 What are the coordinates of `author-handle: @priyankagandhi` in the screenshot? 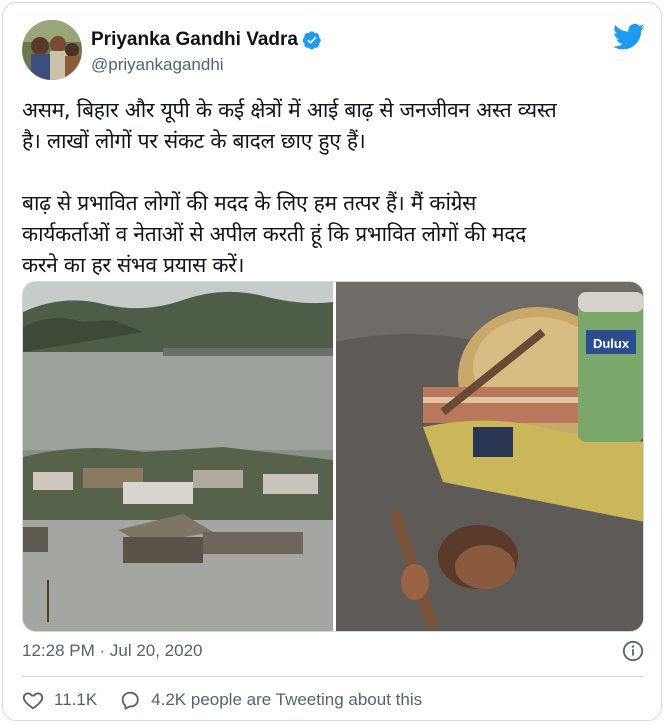 It's located at (157, 65).